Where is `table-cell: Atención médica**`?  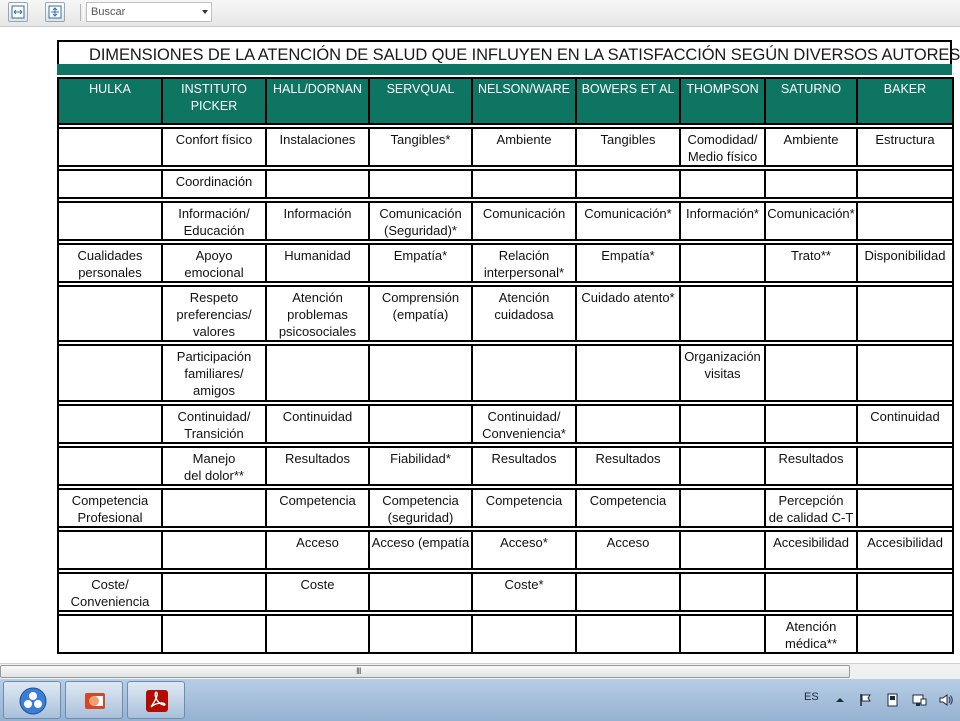
table-cell: Atención médica** is located at coordinates (811, 634).